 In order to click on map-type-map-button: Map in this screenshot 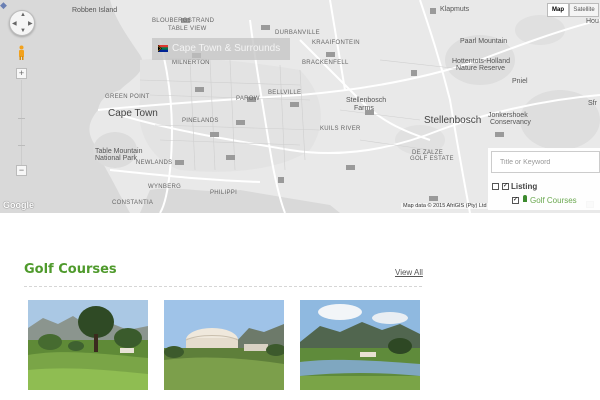, I will do `click(558, 10)`.